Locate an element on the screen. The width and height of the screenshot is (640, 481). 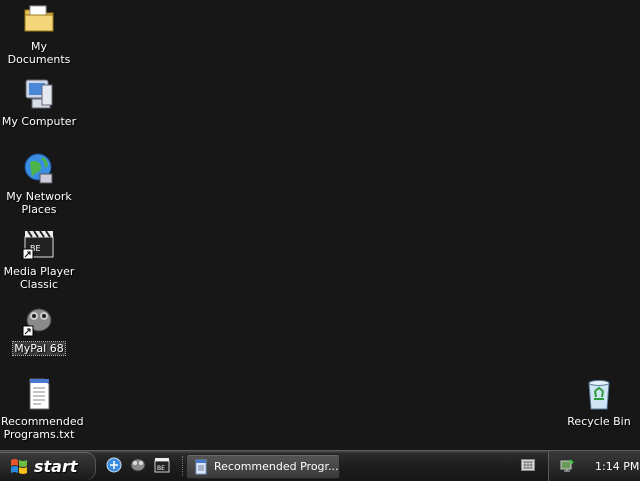
desktop-icon-label: My Computer is located at coordinates (39, 121).